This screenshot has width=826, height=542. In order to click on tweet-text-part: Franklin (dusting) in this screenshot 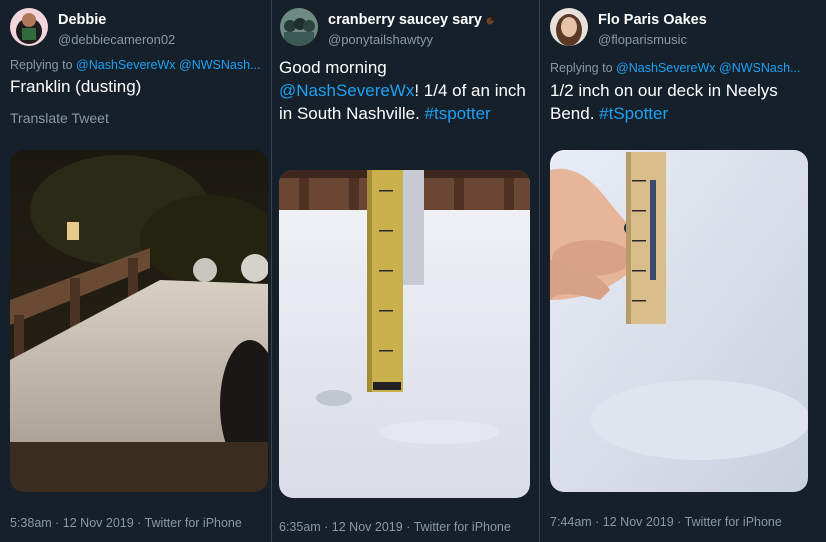, I will do `click(76, 86)`.